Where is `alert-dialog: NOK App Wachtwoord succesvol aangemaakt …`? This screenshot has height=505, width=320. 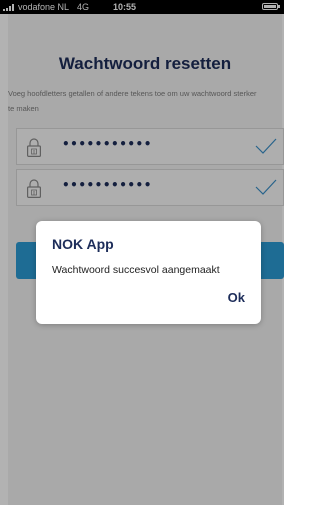
alert-dialog: NOK App Wachtwoord succesvol aangemaakt … is located at coordinates (148, 272).